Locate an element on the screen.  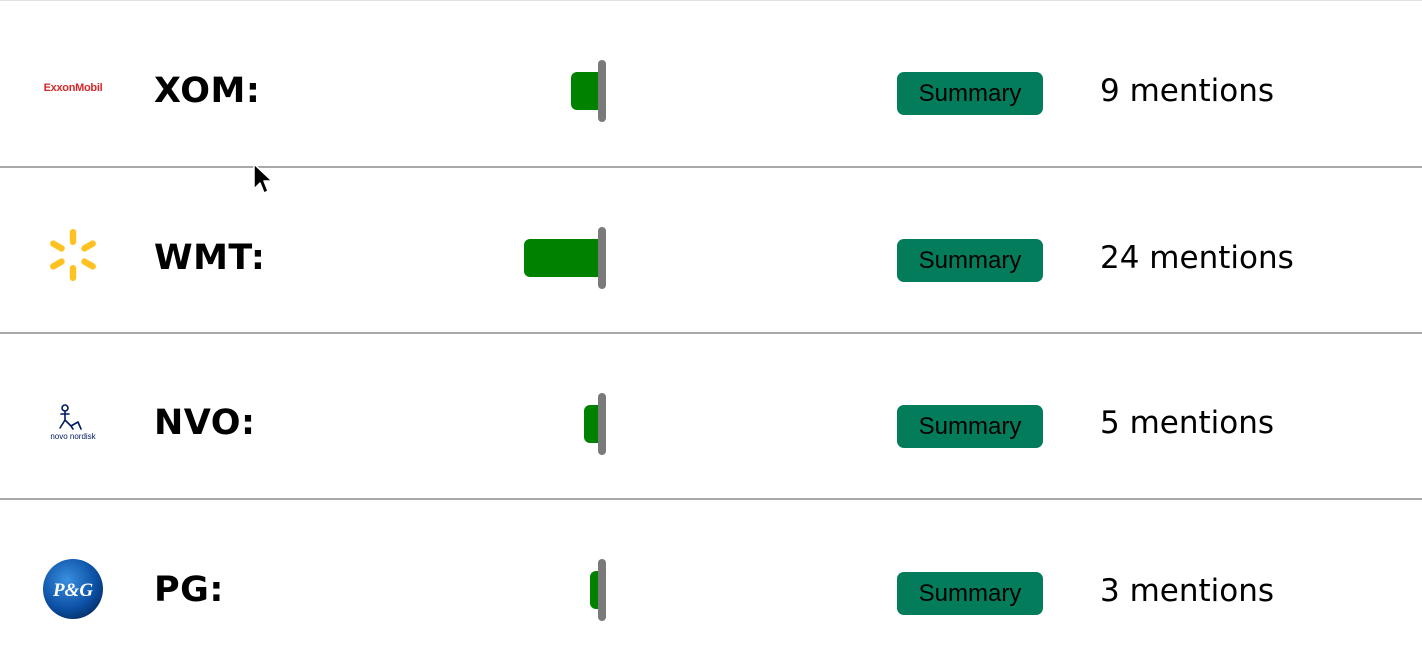
mouse-pointer-icon is located at coordinates (263, 178).